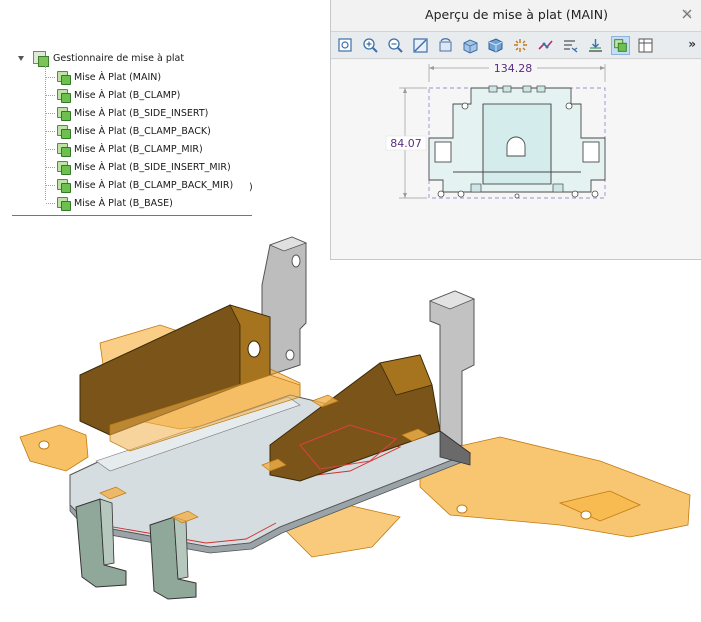  I want to click on tree-item-b-side-insert-mir: Mise À Plat (B_SIDE_INSERT_MIR), so click(139, 167).